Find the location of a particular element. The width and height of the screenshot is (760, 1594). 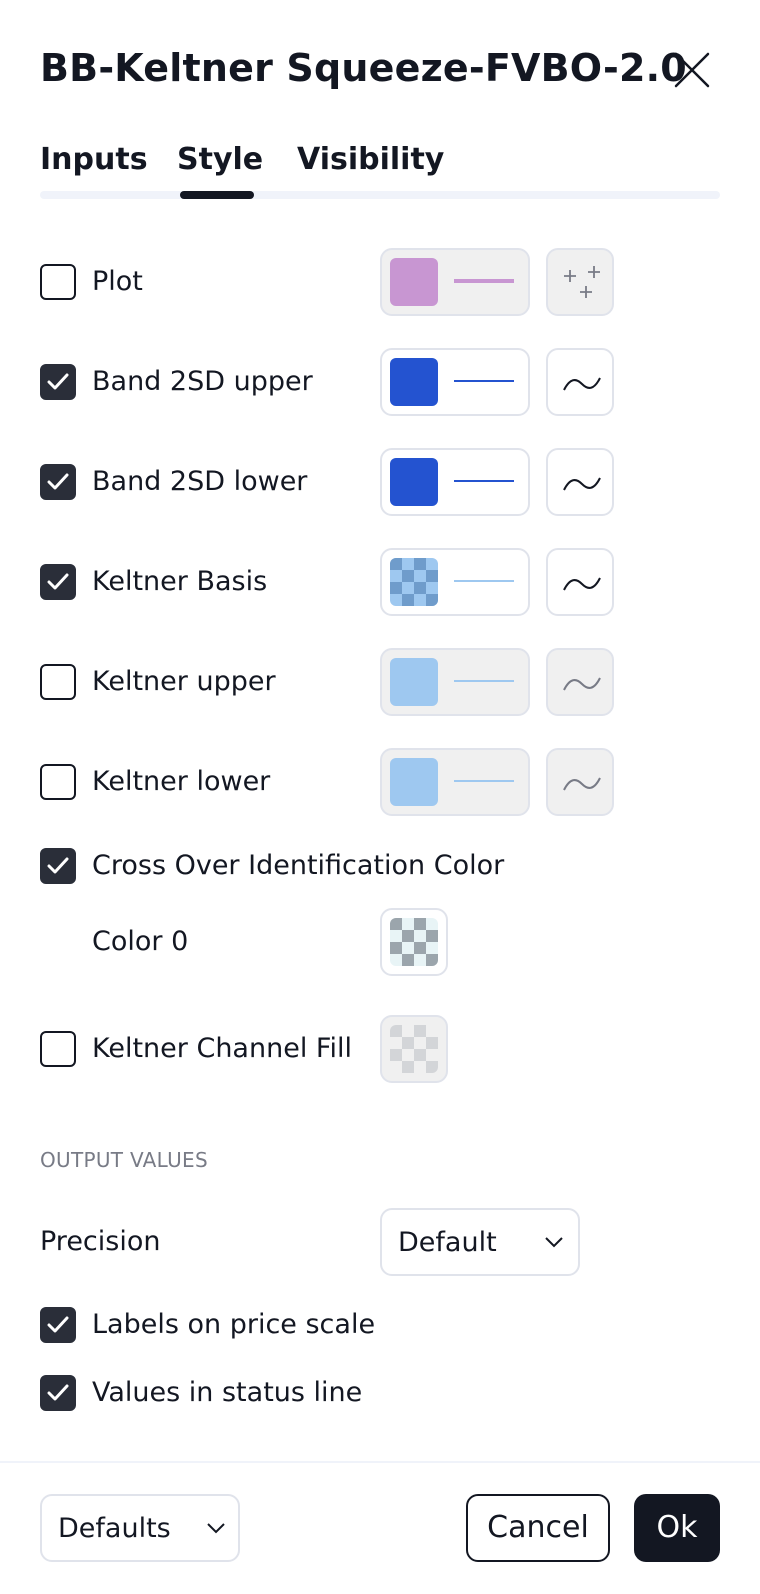

row-label-labels-on-price-scale: Labels on price scale is located at coordinates (234, 1324).